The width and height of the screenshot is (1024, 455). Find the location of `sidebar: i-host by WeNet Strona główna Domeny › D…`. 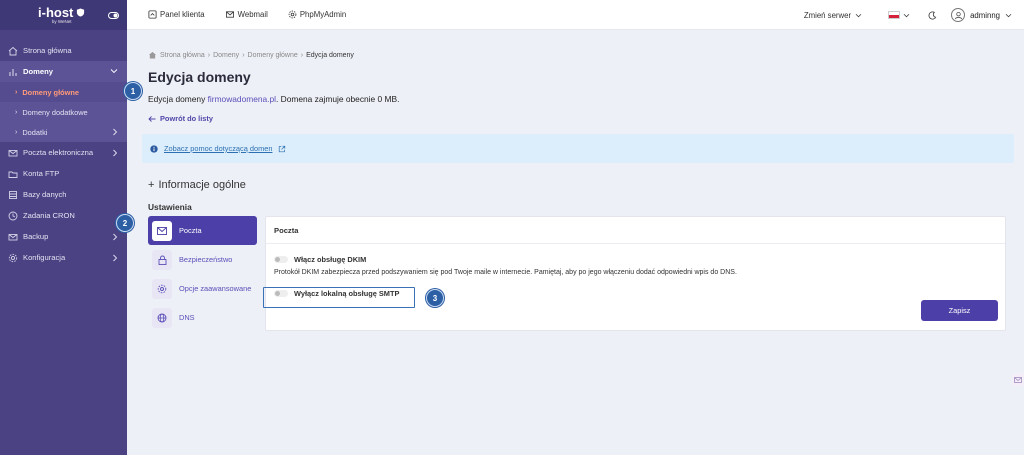

sidebar: i-host by WeNet Strona główna Domeny › D… is located at coordinates (63, 227).